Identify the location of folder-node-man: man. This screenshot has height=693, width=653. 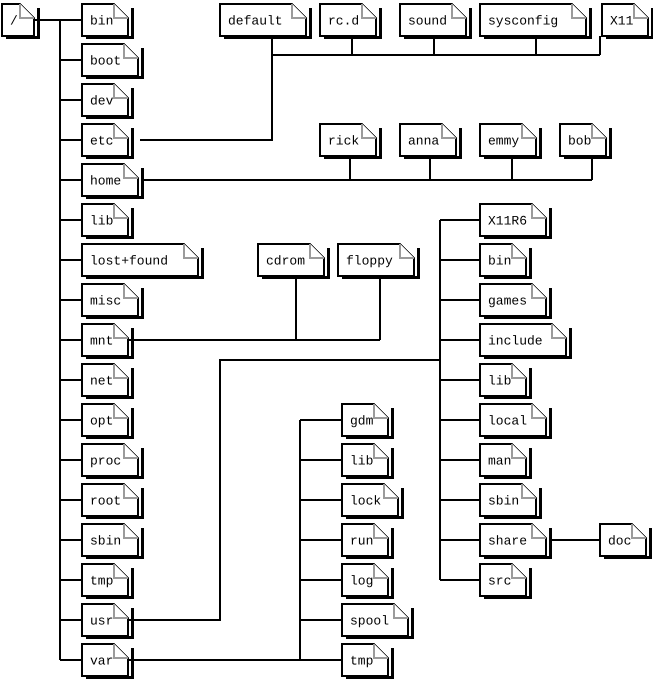
(505, 461).